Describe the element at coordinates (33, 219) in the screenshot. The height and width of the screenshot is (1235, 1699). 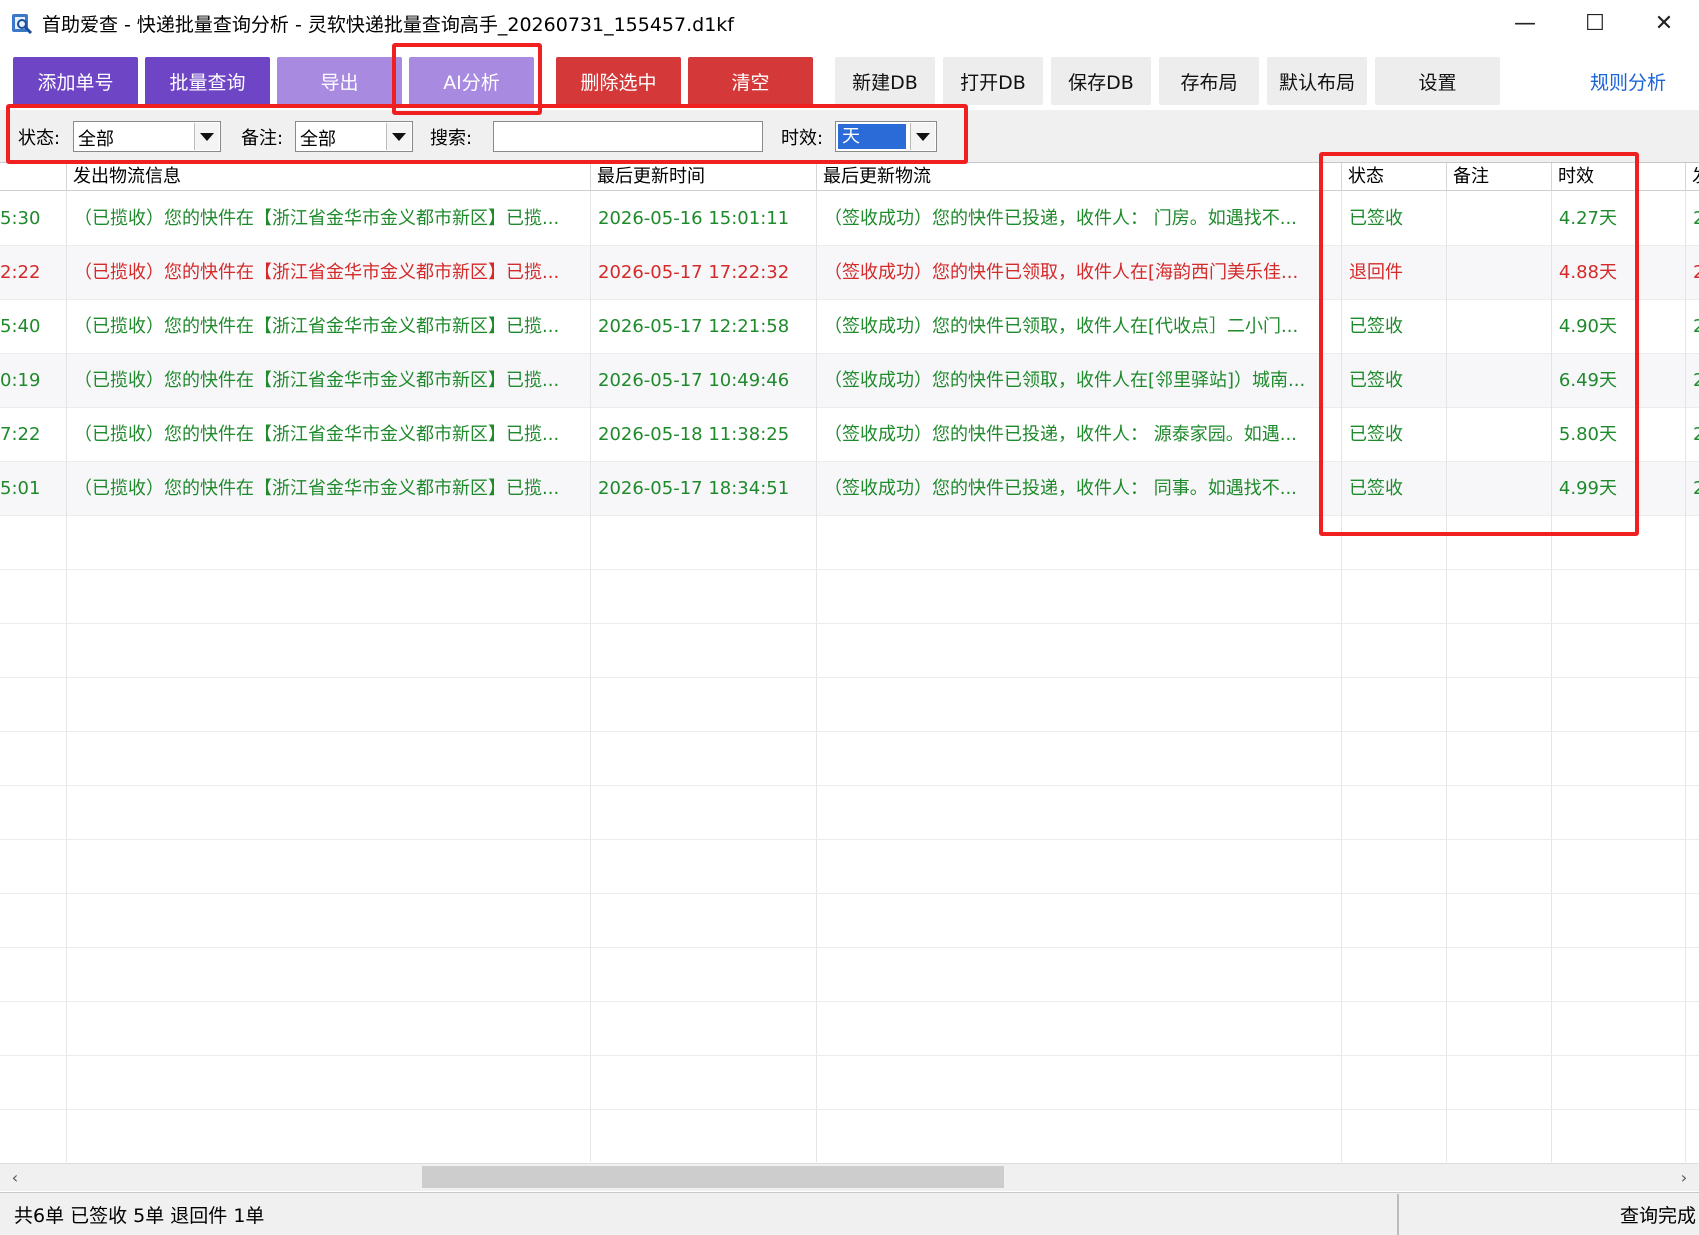
I see `cell-time: 5:30` at that location.